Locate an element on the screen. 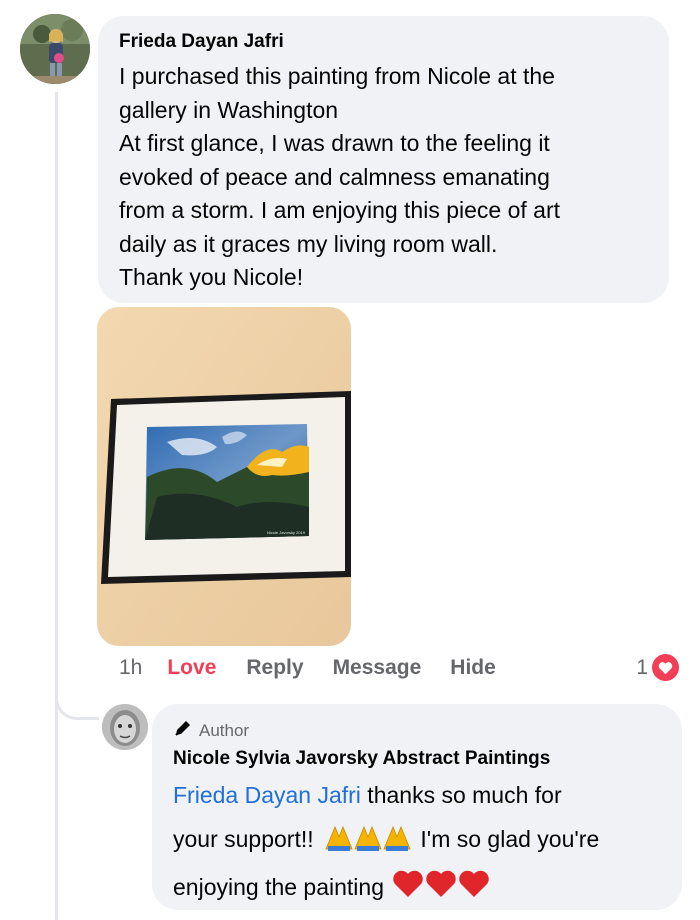 The height and width of the screenshot is (920, 700). heart-icon is located at coordinates (665, 667).